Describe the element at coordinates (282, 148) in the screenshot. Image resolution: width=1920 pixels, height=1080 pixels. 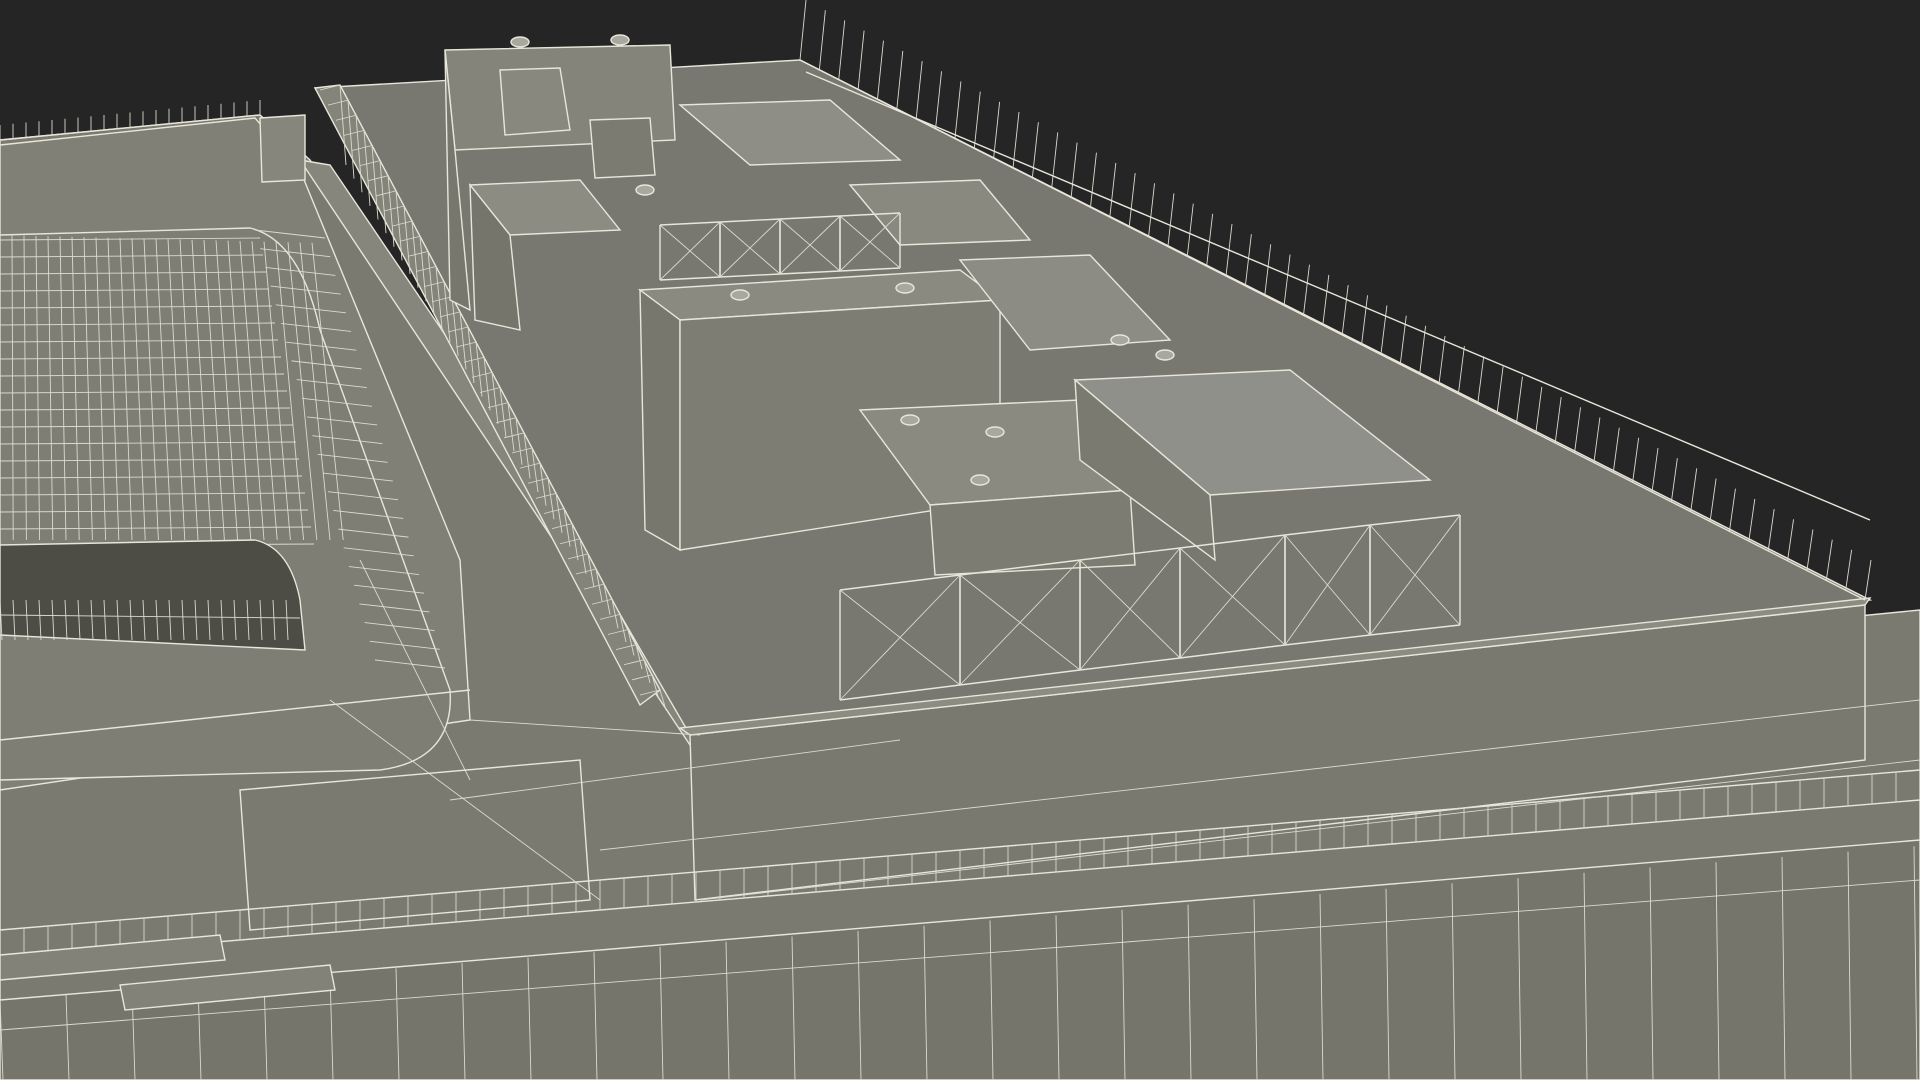
I see `stair-frame-left` at that location.